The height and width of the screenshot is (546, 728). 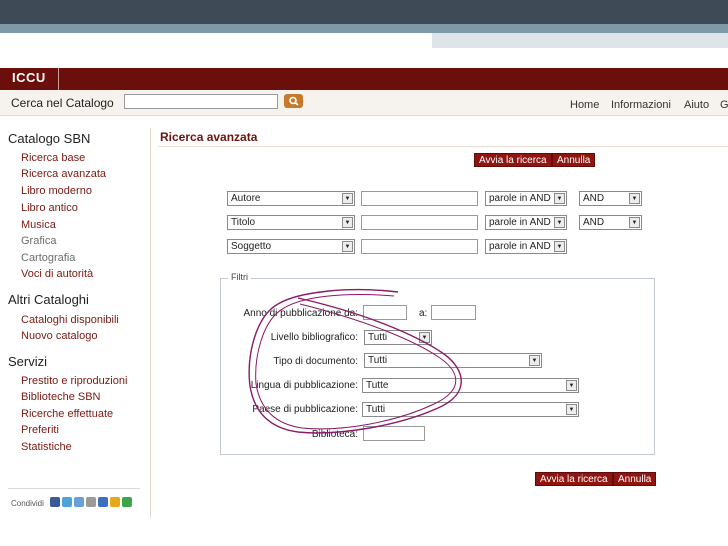 I want to click on myspace-icon, so click(x=91, y=502).